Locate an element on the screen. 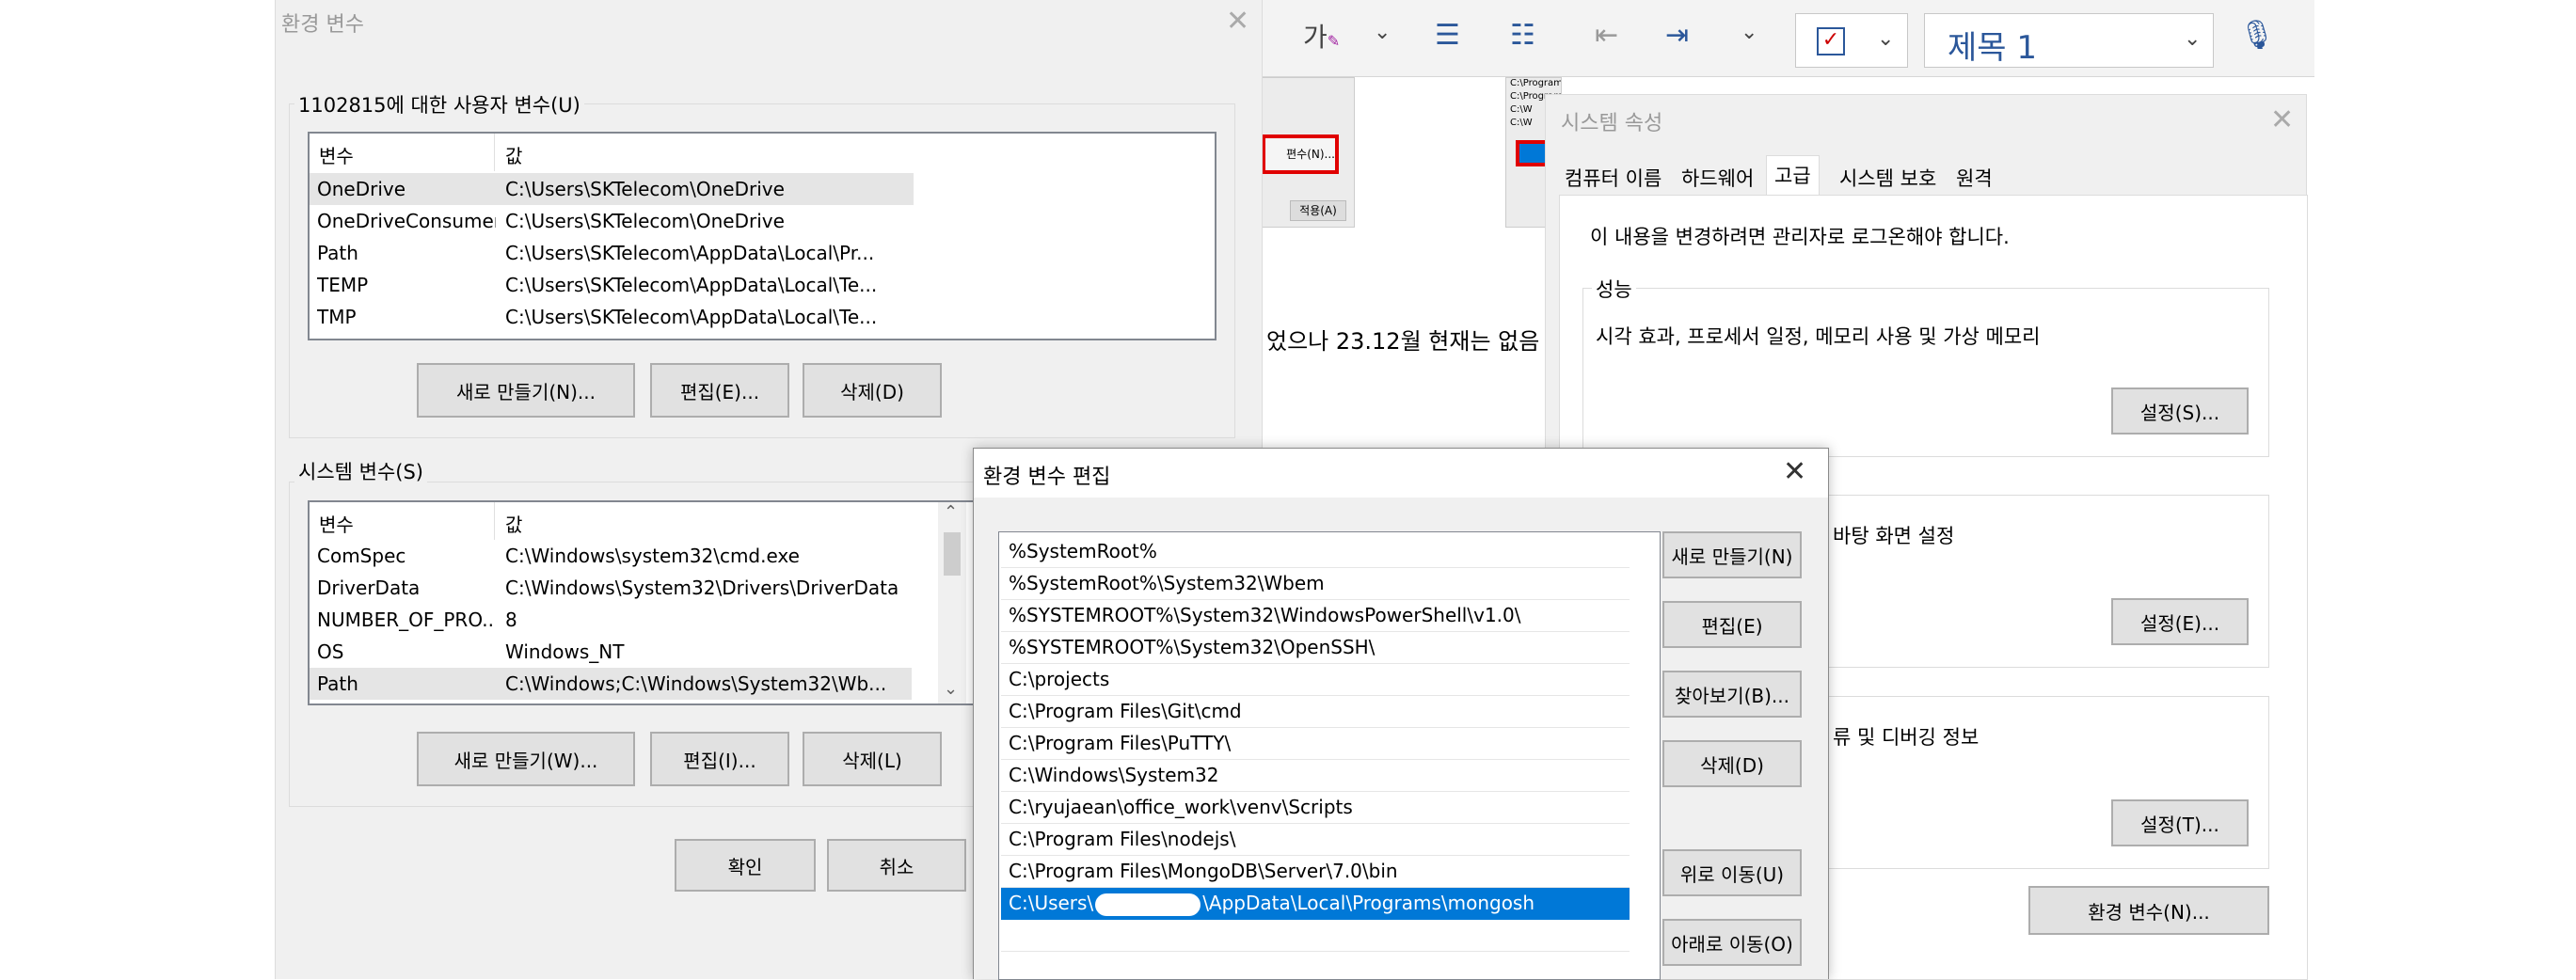 Image resolution: width=2576 pixels, height=980 pixels. path-text: %SystemRoot% is located at coordinates (1083, 551).